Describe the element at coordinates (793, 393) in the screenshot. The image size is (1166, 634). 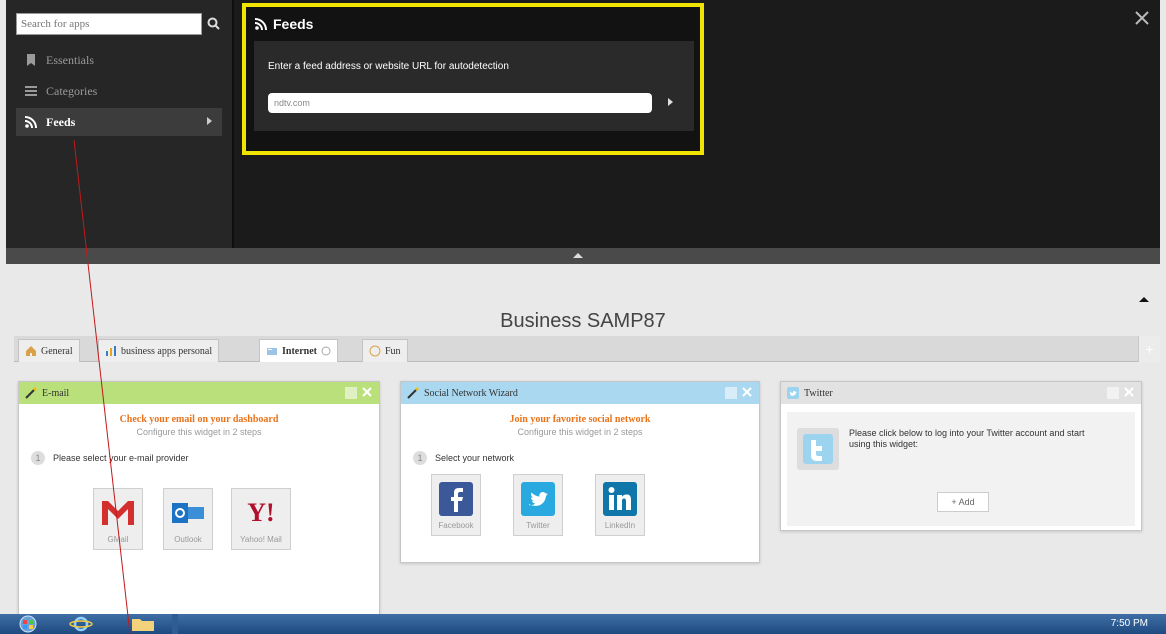
I see `twitter-icon` at that location.